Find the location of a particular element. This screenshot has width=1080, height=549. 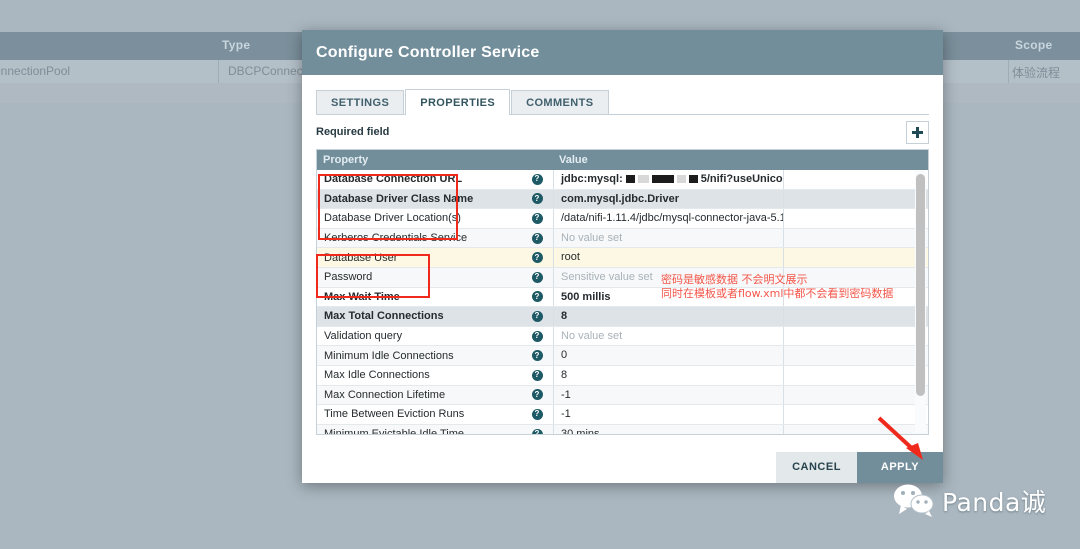

property-value: com.mysql.jdbc.Driver is located at coordinates (668, 199).